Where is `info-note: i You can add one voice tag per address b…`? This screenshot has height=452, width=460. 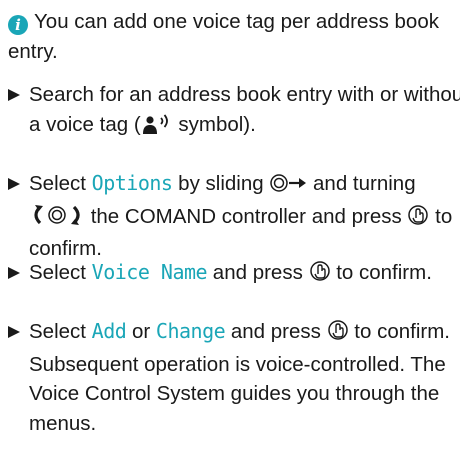
info-note: i You can add one voice tag per address b… is located at coordinates (232, 36).